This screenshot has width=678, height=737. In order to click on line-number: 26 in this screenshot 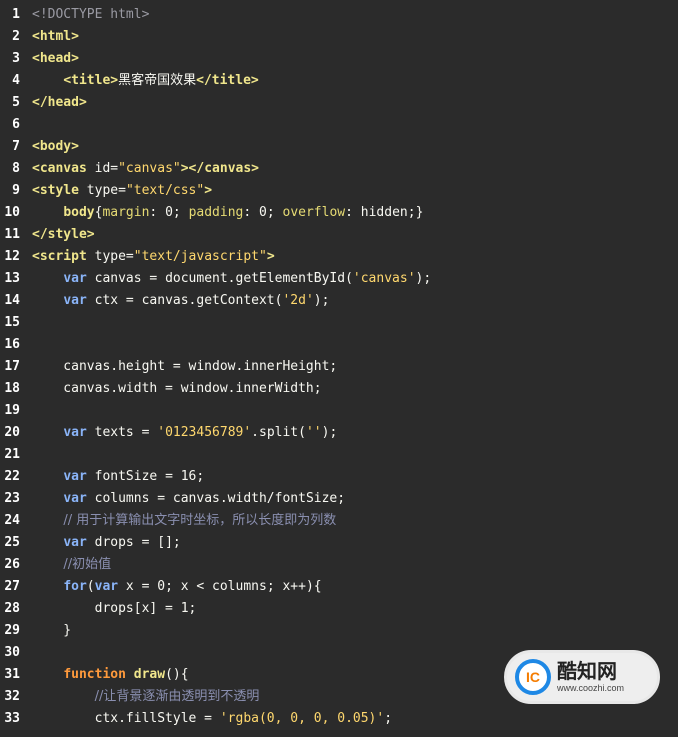, I will do `click(12, 564)`.